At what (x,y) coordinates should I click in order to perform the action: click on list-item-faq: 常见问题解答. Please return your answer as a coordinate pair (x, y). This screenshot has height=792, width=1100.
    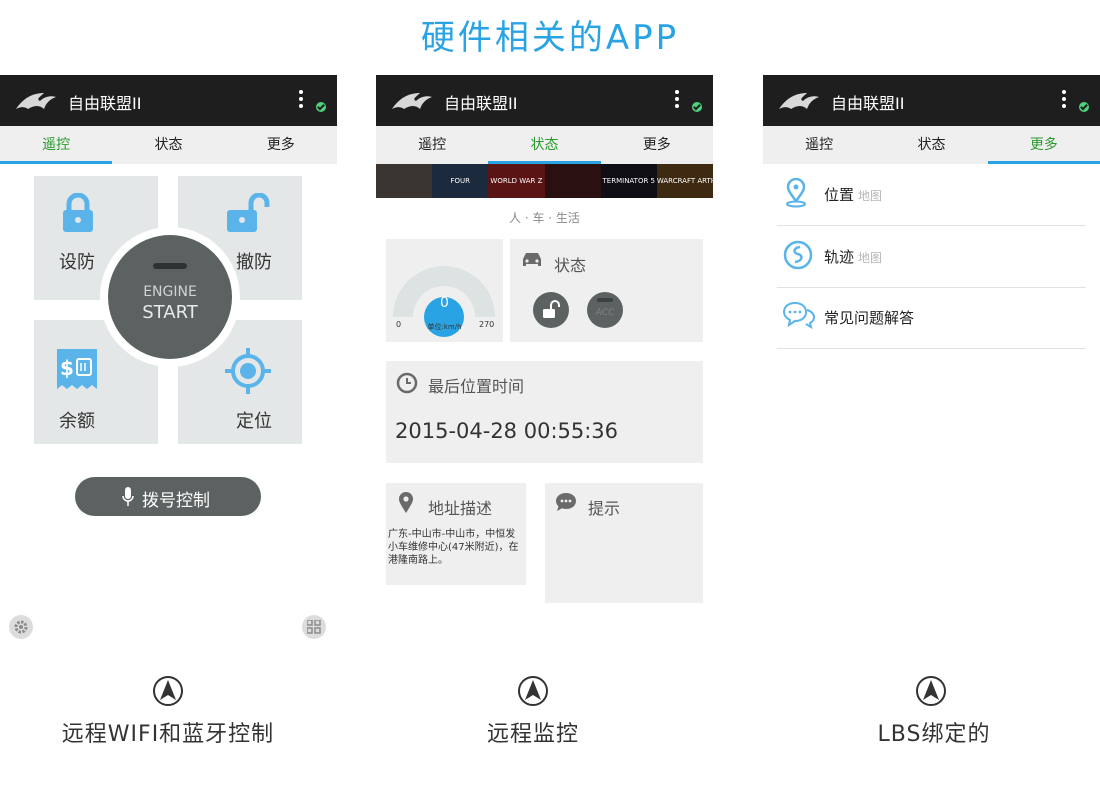
    Looking at the image, I should click on (931, 318).